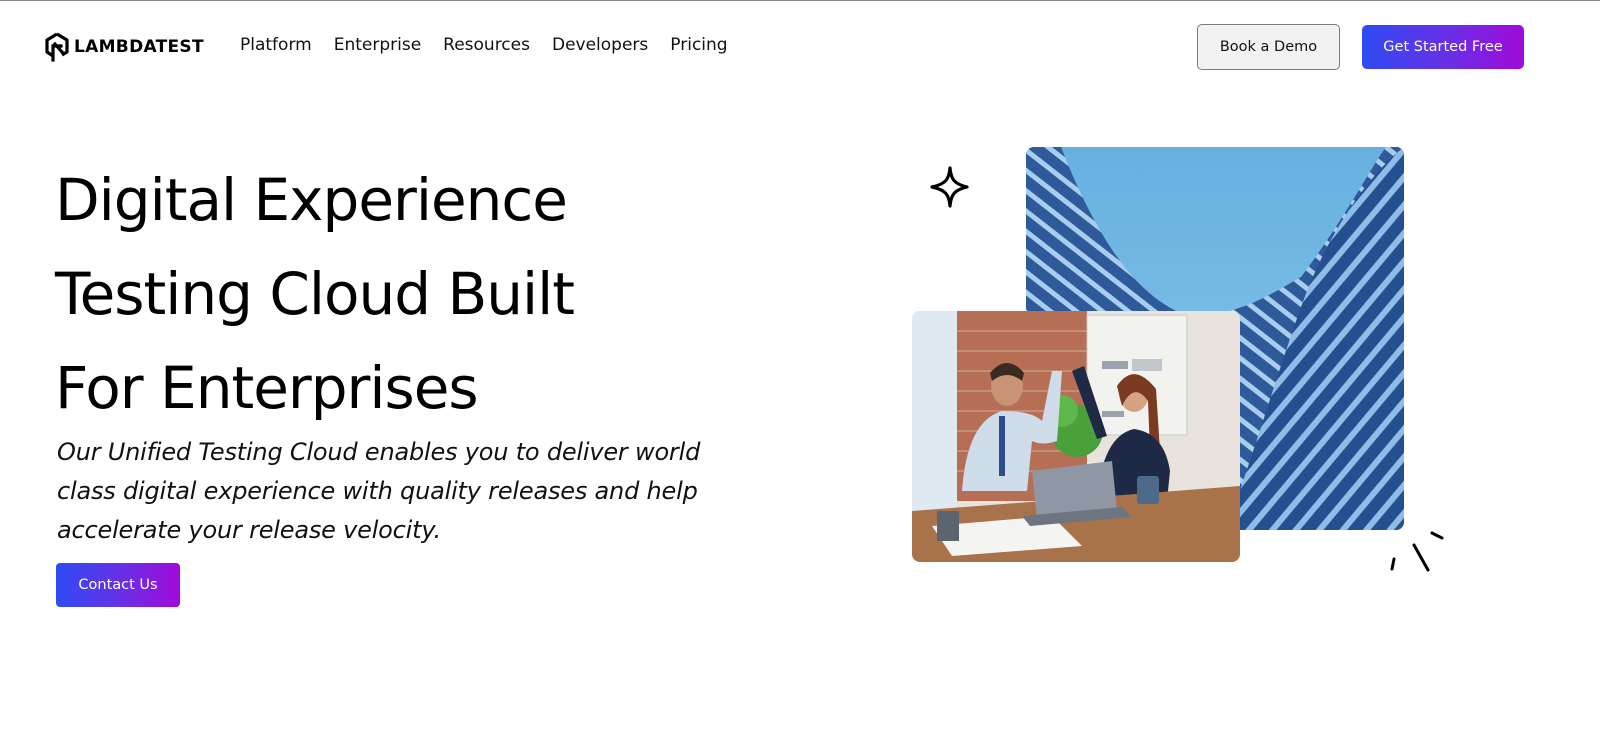  I want to click on office-high-five-graphic, so click(1076, 436).